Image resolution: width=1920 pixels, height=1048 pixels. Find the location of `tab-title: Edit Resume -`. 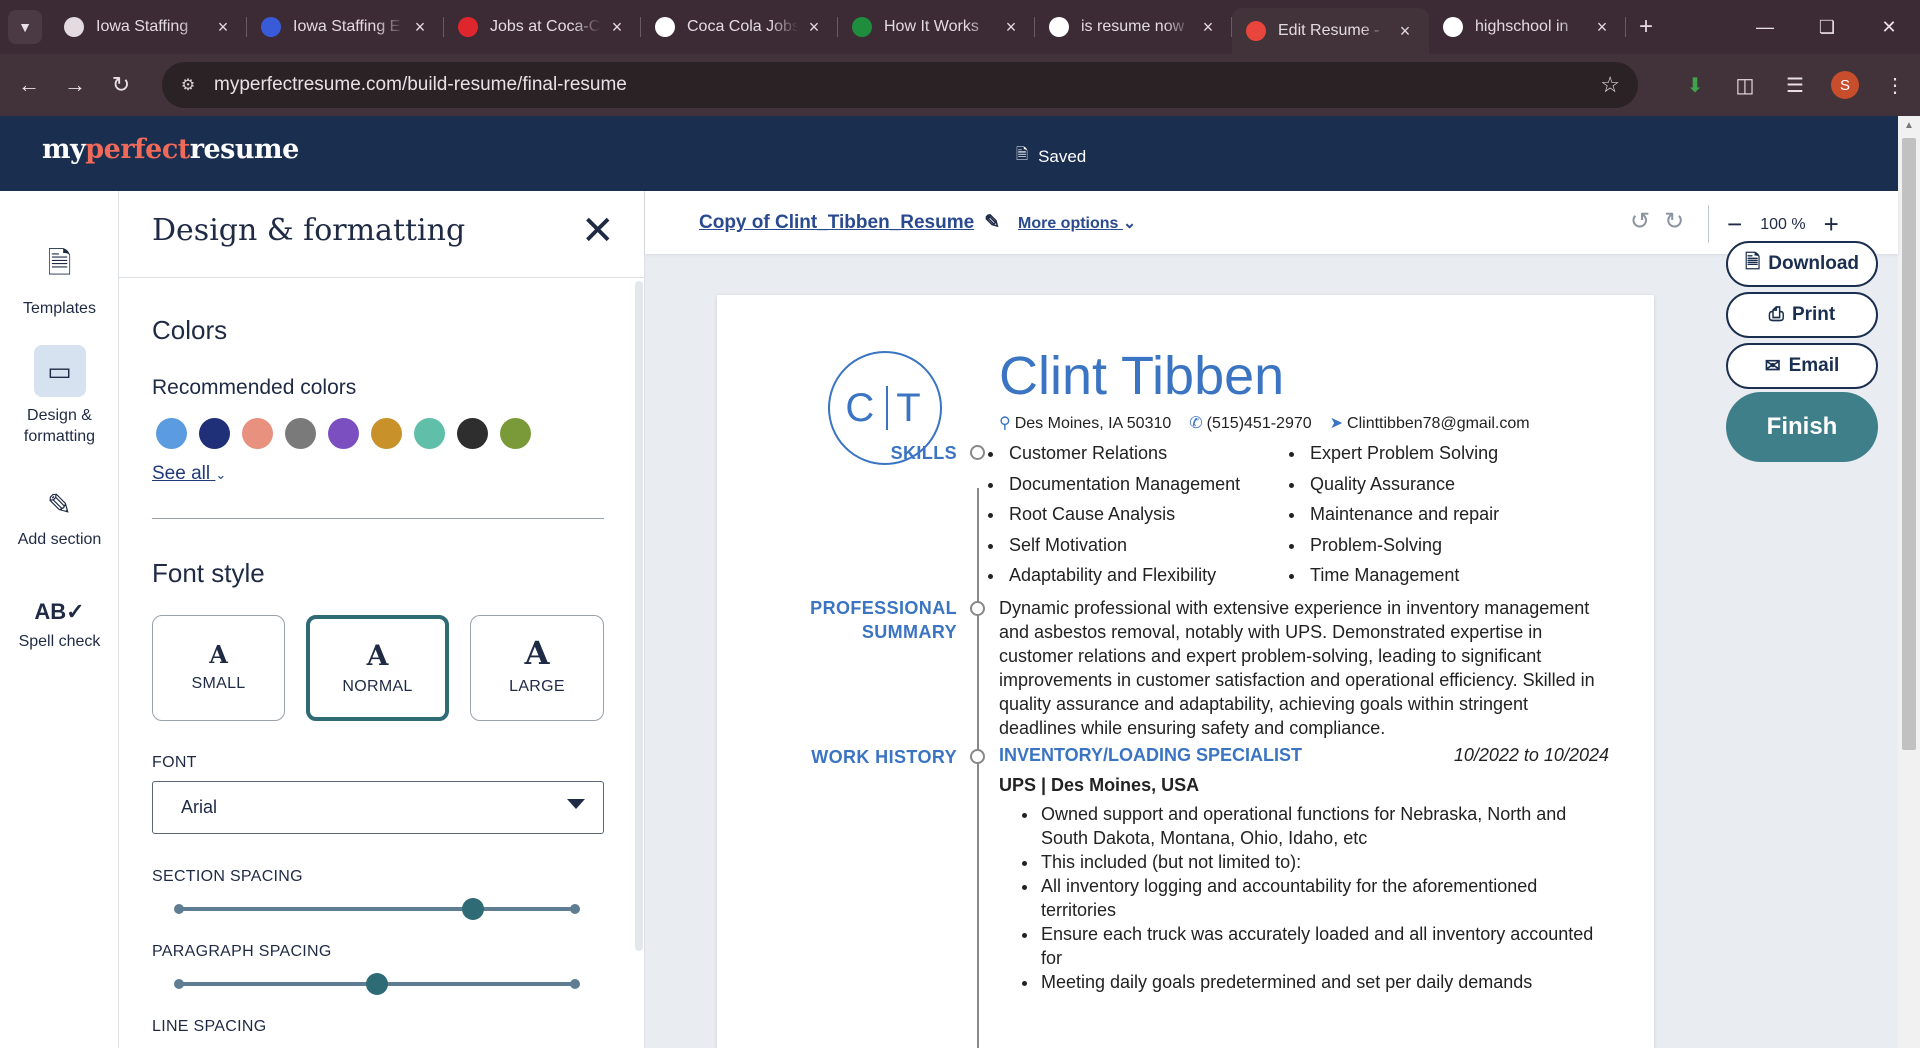

tab-title: Edit Resume - is located at coordinates (1329, 30).